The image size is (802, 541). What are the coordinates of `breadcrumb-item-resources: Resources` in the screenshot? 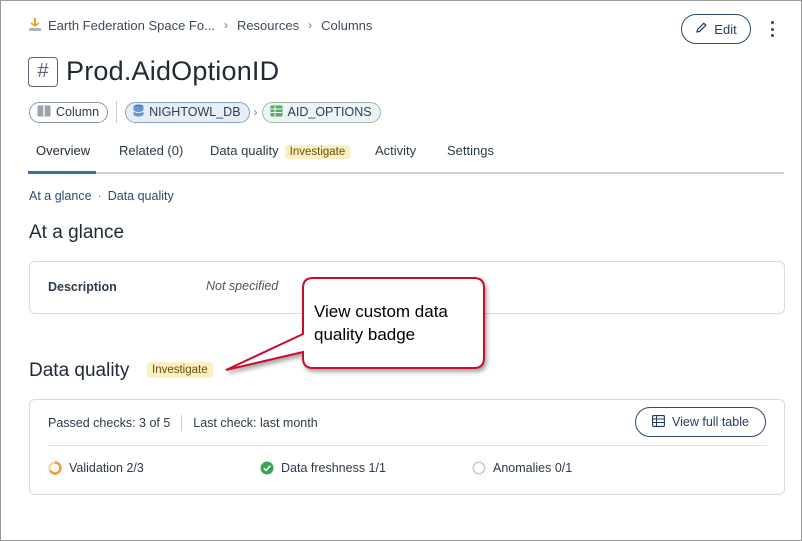 It's located at (268, 25).